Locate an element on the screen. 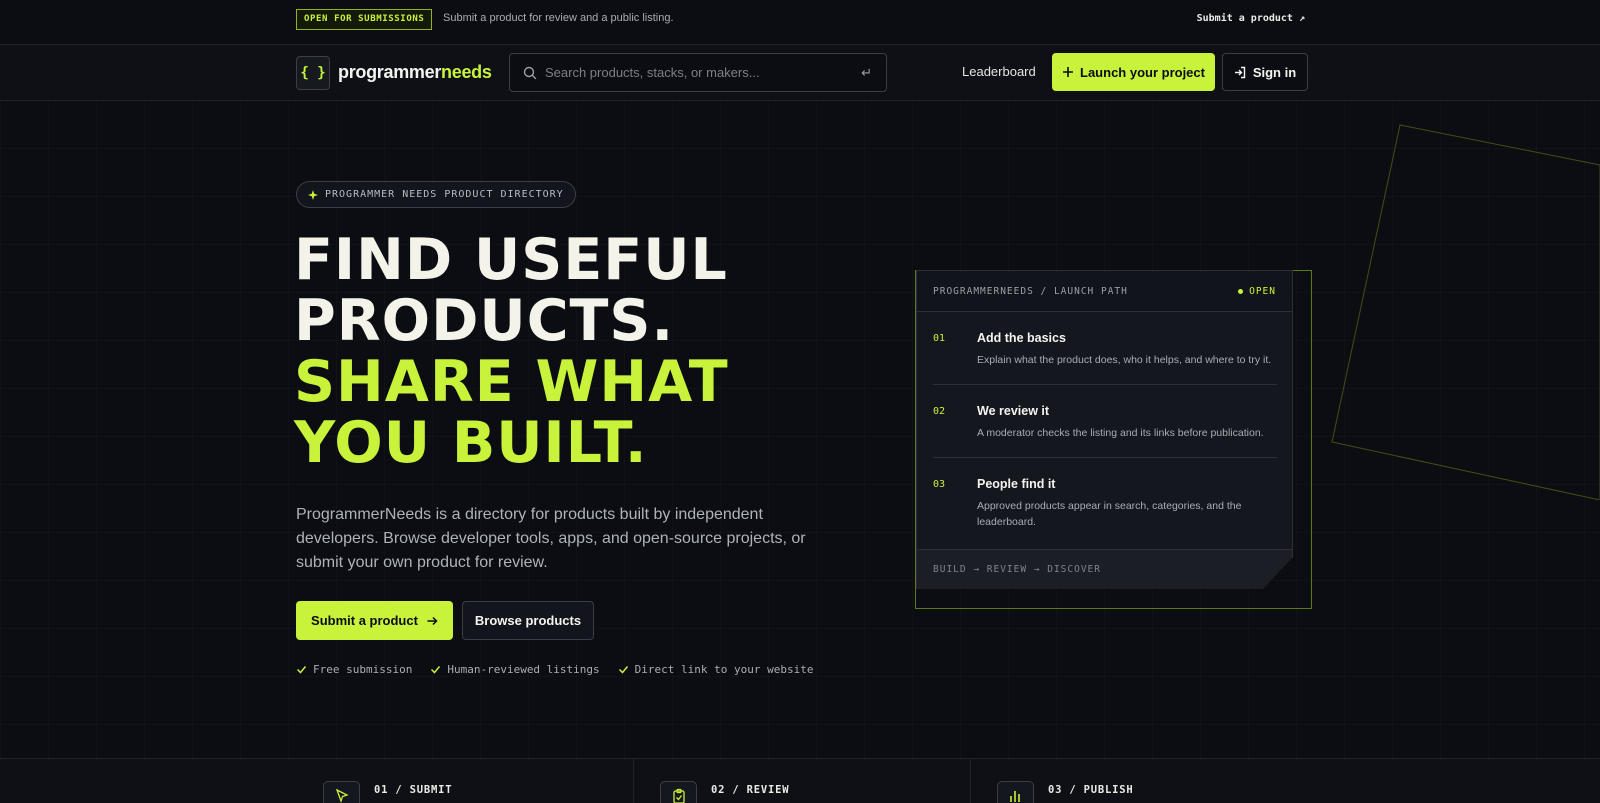 The width and height of the screenshot is (1600, 803). search-input is located at coordinates (695, 72).